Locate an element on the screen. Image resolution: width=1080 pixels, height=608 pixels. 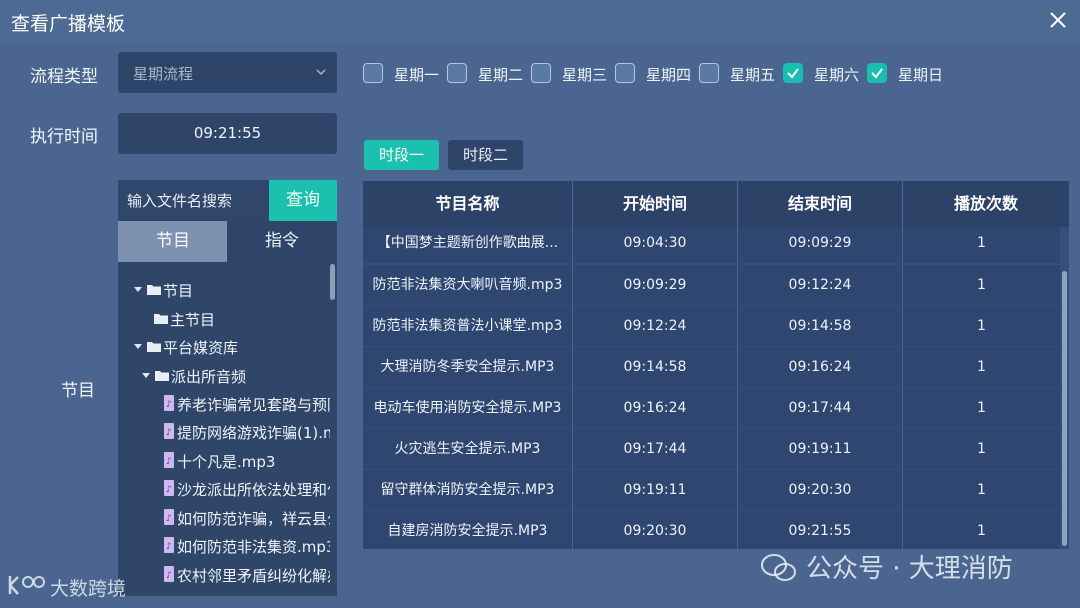
cell-end: 09:19:11 is located at coordinates (820, 449).